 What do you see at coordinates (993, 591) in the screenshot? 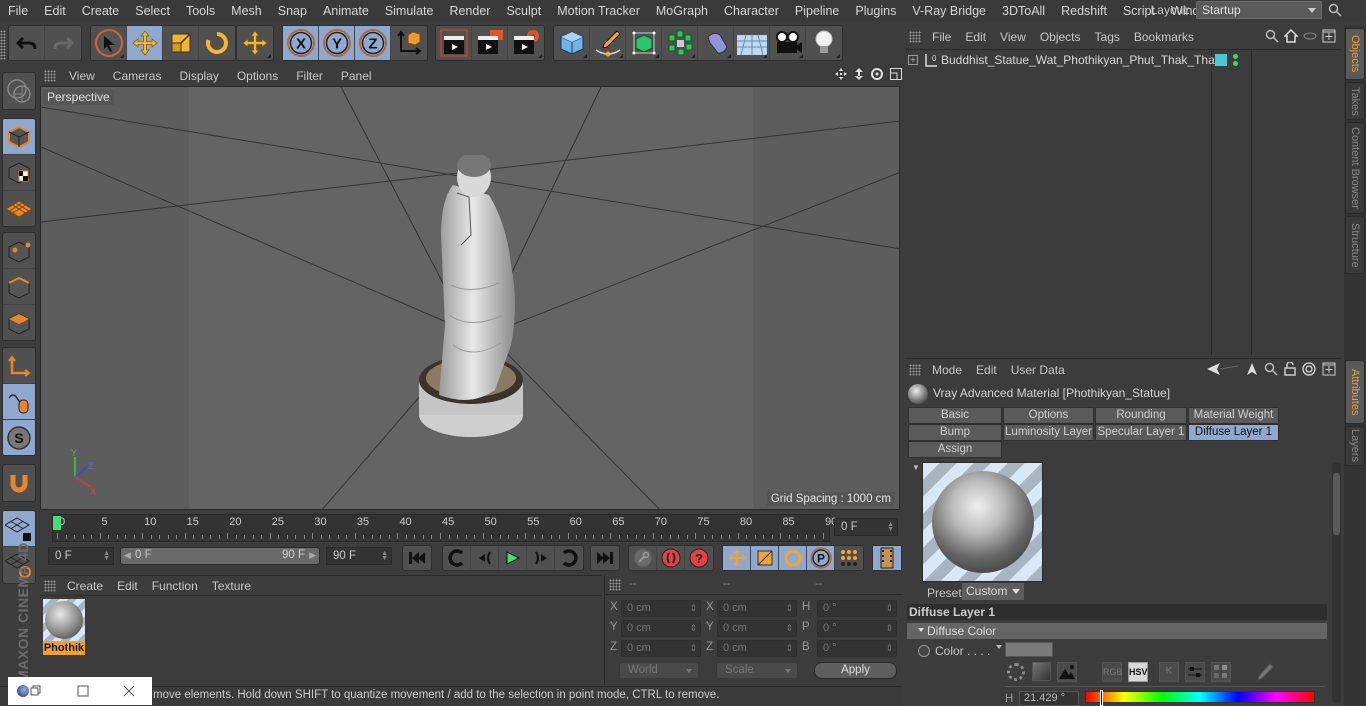
I see `preset-dropdown: Custom` at bounding box center [993, 591].